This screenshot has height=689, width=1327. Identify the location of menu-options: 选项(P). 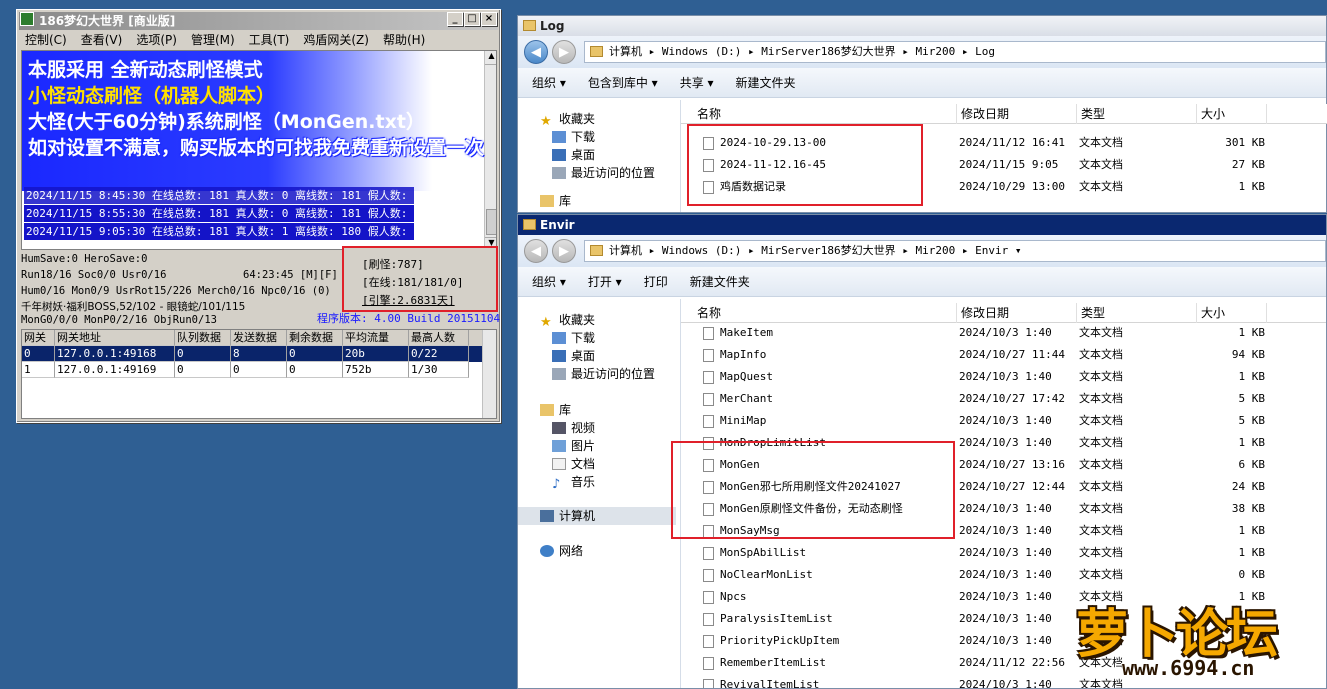
(156, 40).